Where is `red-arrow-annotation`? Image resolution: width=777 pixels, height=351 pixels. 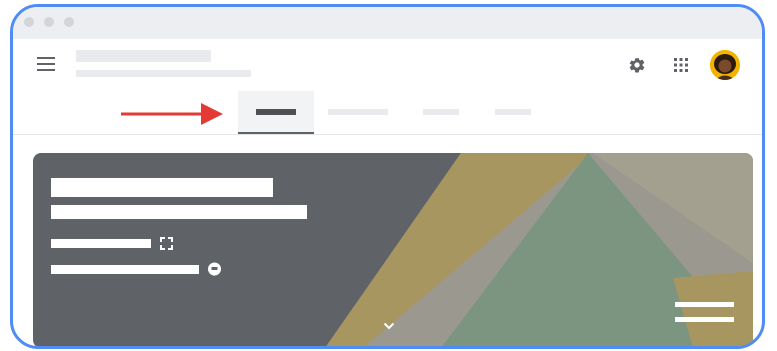 red-arrow-annotation is located at coordinates (174, 116).